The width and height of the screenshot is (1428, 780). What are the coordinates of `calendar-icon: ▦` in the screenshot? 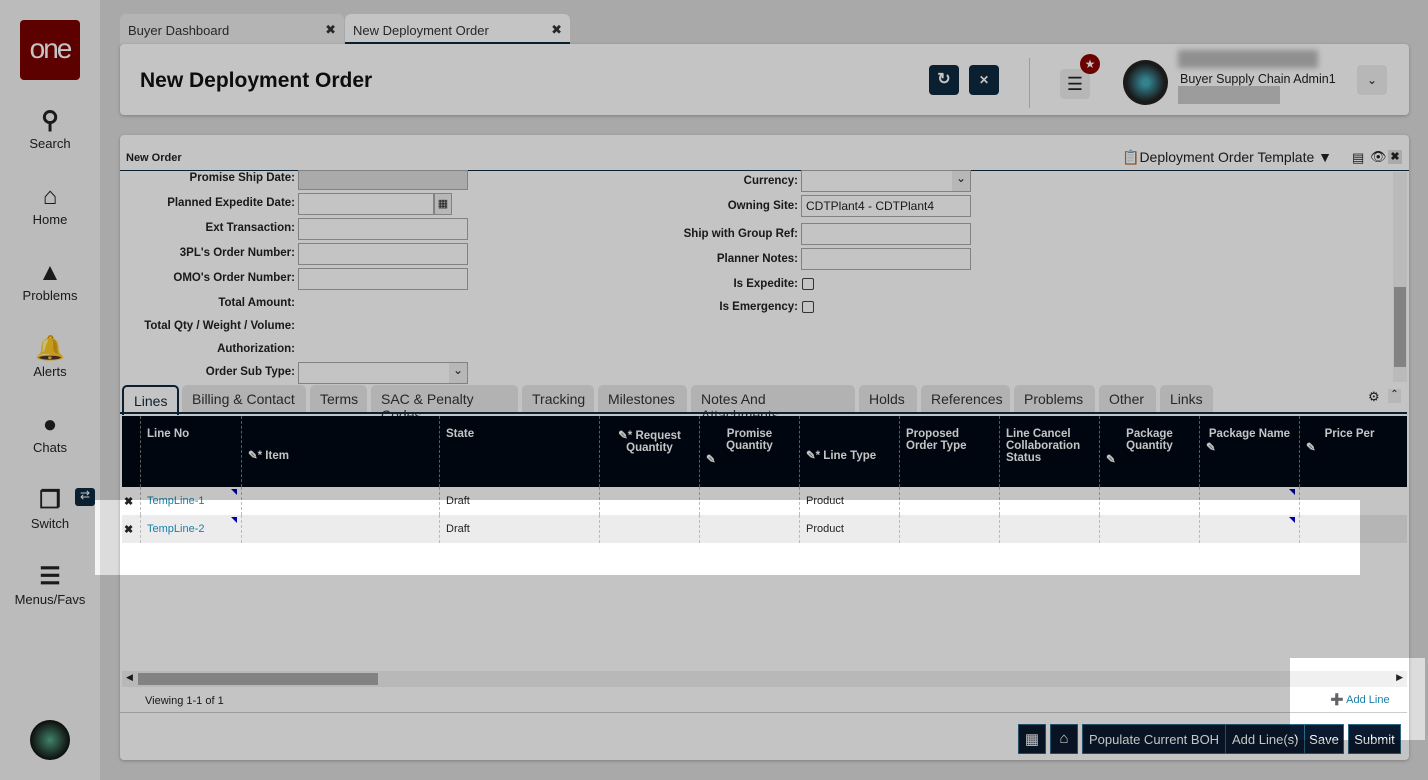 It's located at (443, 204).